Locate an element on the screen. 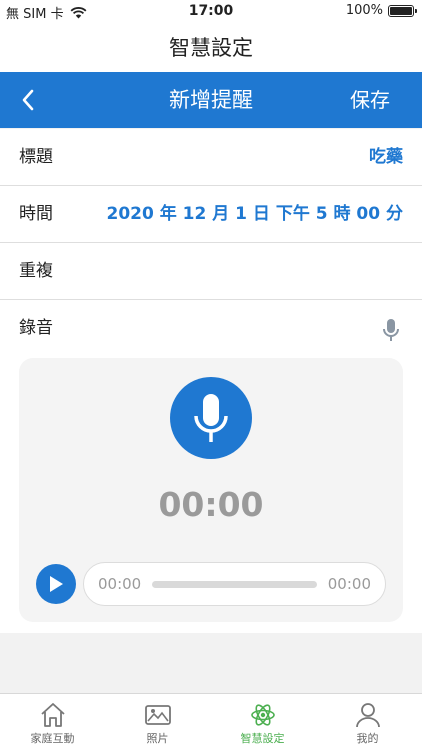  tab-mine: 我的 is located at coordinates (367, 722).